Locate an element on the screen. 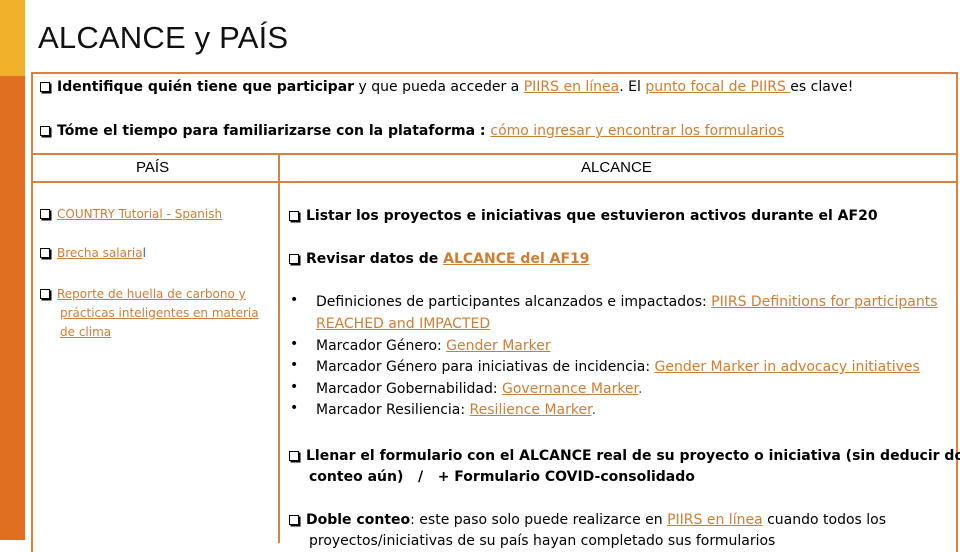 This screenshot has height=552, width=960. link-brecha-salarial: Brecha salaria is located at coordinates (100, 253).